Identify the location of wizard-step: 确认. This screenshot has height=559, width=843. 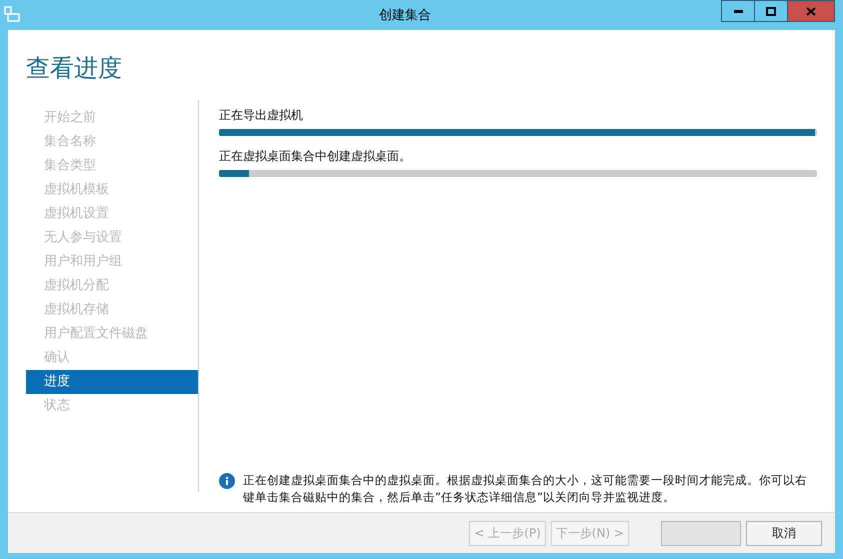
(112, 358).